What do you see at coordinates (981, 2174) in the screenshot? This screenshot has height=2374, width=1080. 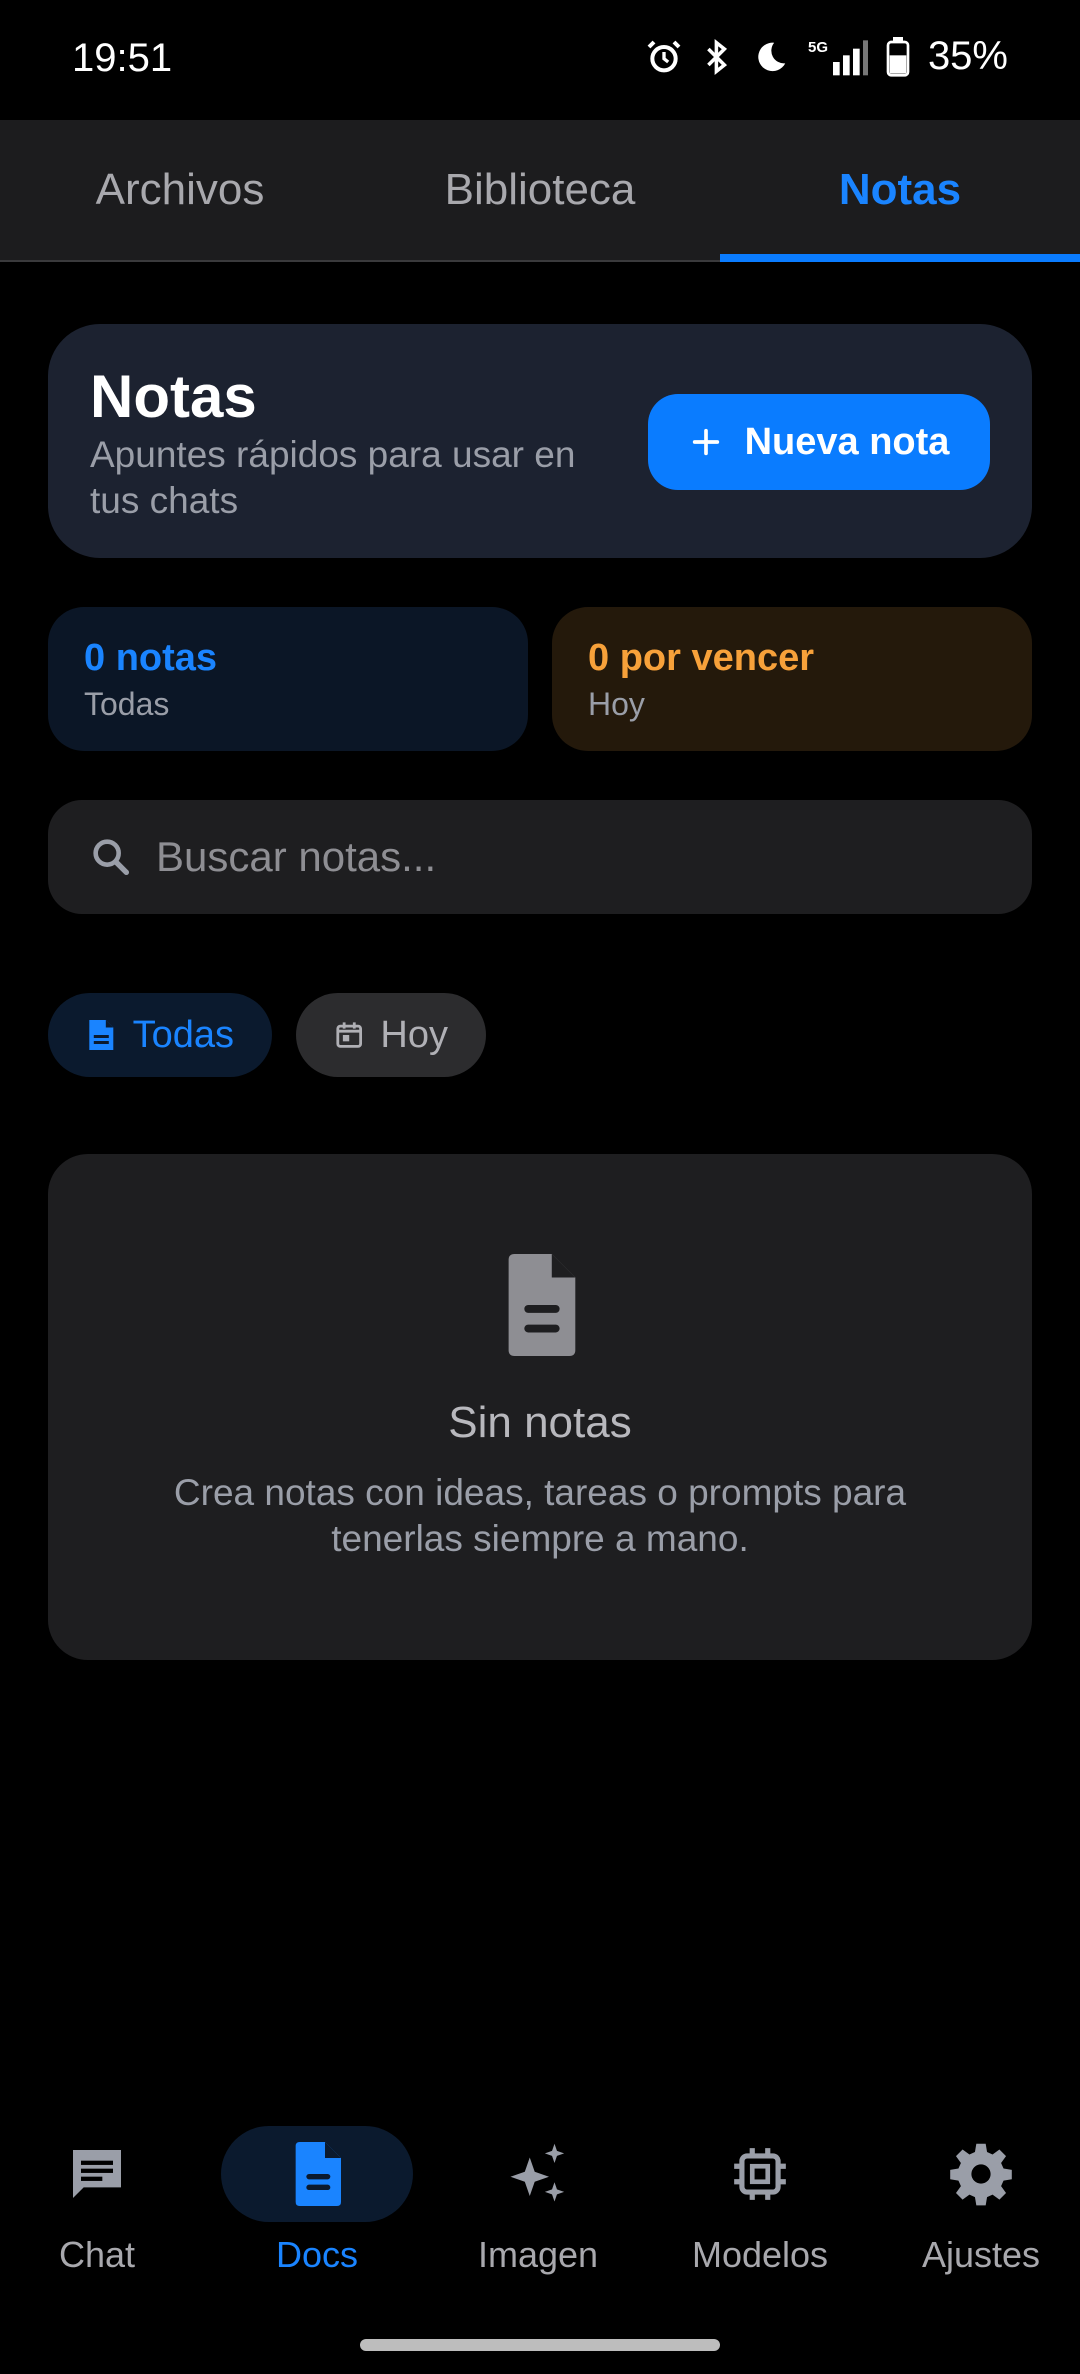 I see `gear-icon` at bounding box center [981, 2174].